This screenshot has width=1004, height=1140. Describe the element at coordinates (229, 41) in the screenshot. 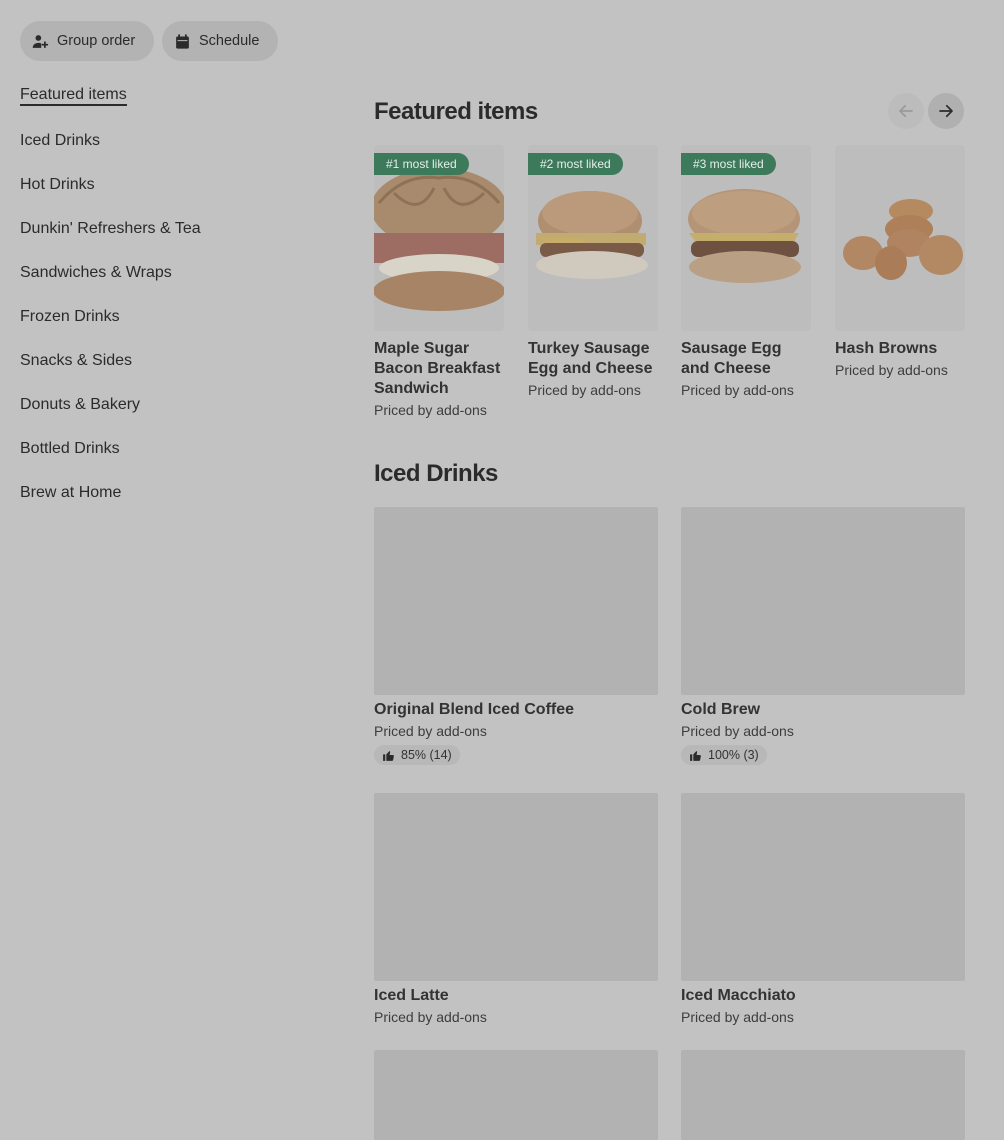

I see `schedule-label: Schedule` at that location.